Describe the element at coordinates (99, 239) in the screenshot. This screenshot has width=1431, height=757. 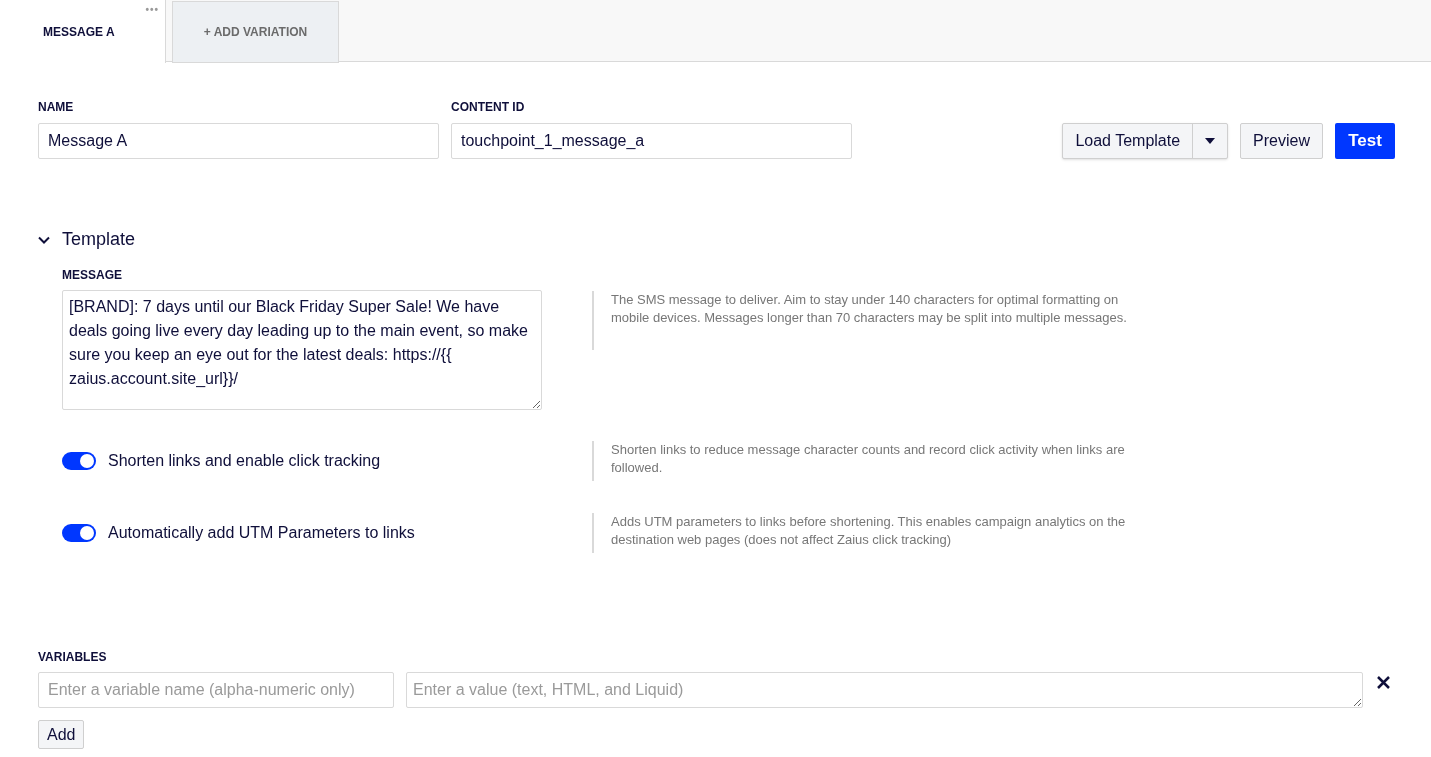
I see `section-title: Template` at that location.